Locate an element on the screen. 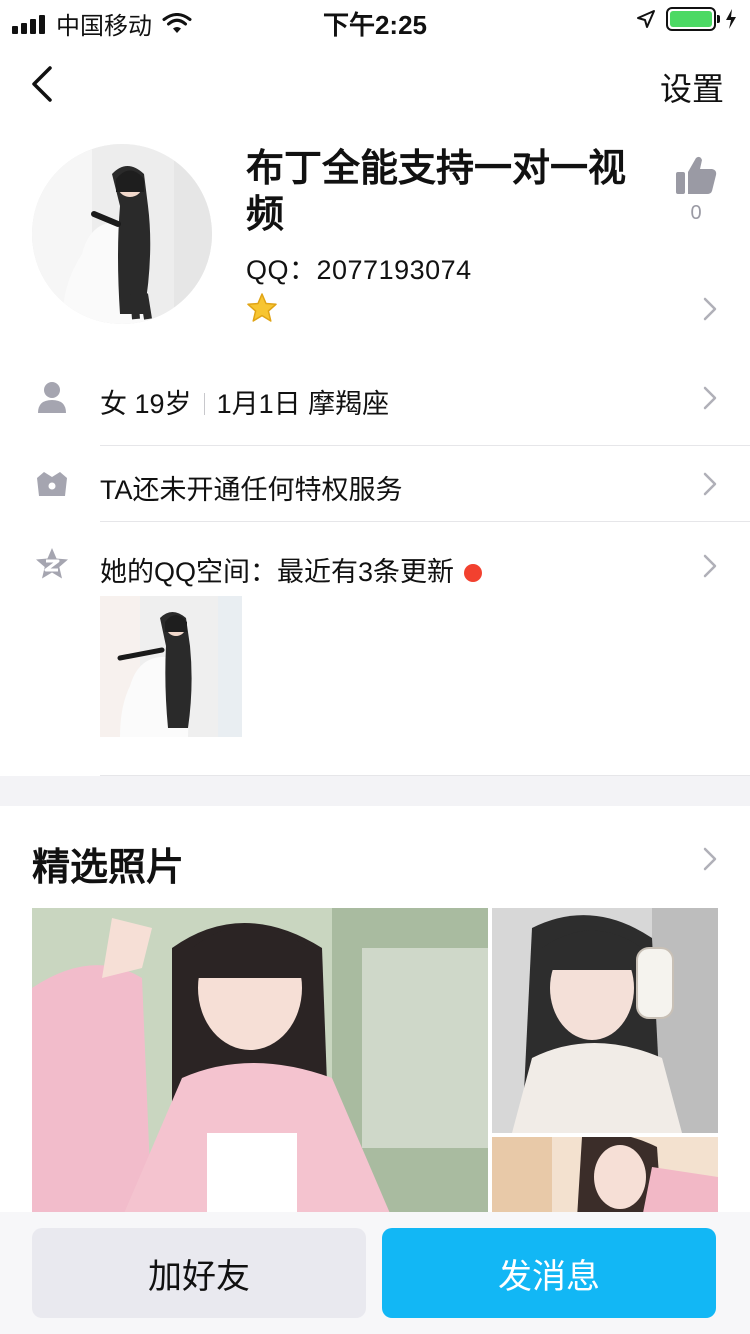 The image size is (750, 1334). qzone-label: 她的QQ空间：最近有3条更新 is located at coordinates (277, 572).